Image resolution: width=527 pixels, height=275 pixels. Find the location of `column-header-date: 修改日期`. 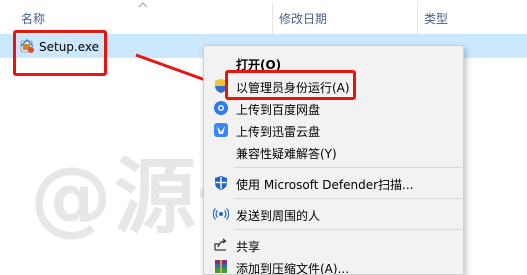

column-header-date: 修改日期 is located at coordinates (303, 18).